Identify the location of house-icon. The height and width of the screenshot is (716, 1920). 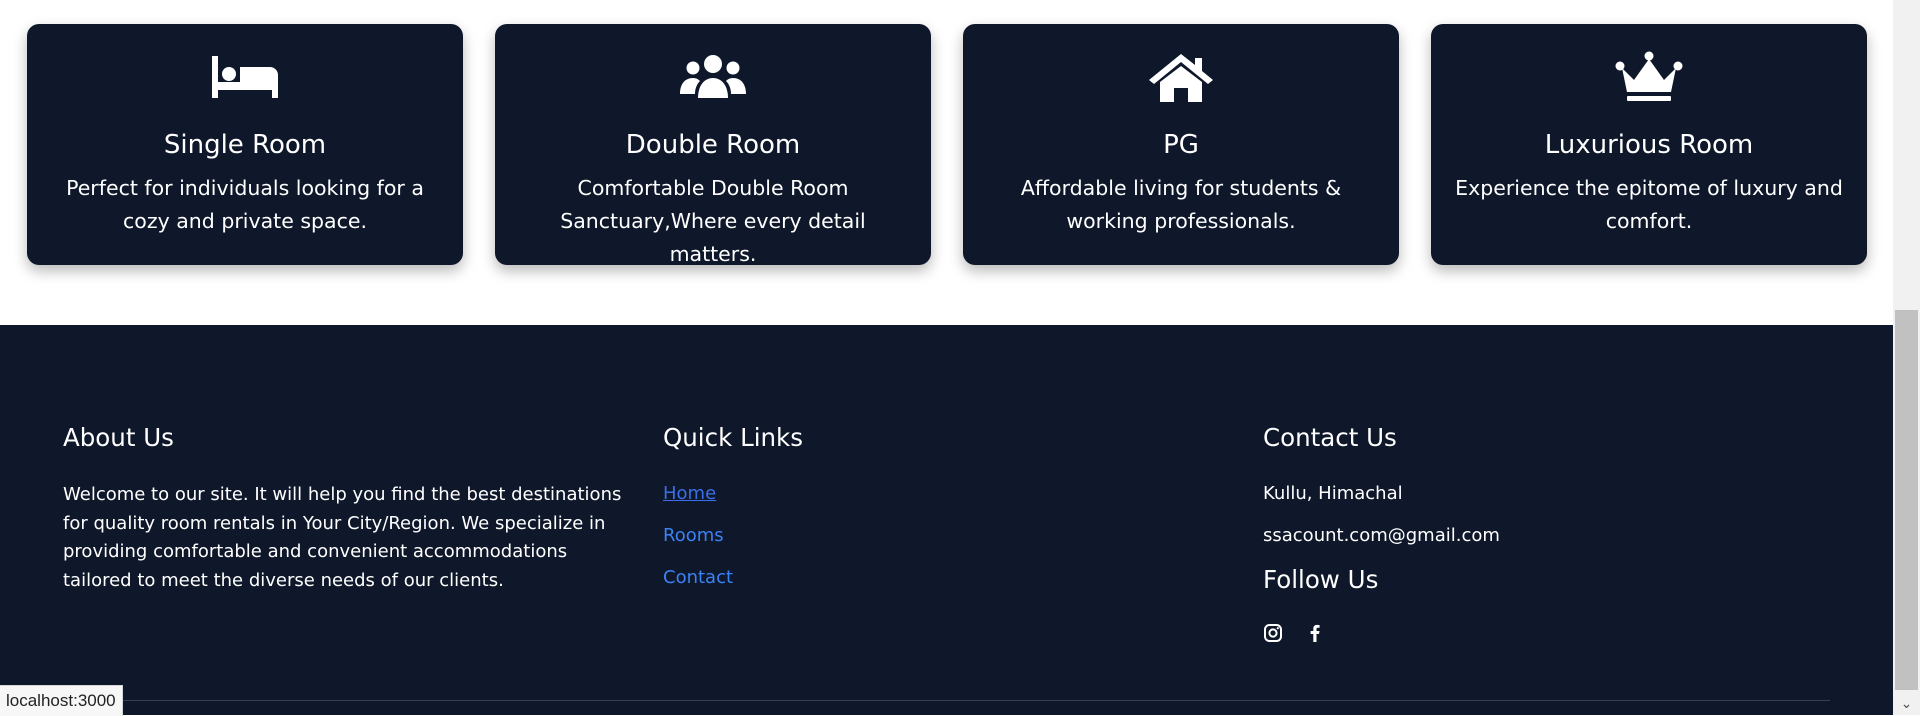
(1181, 77).